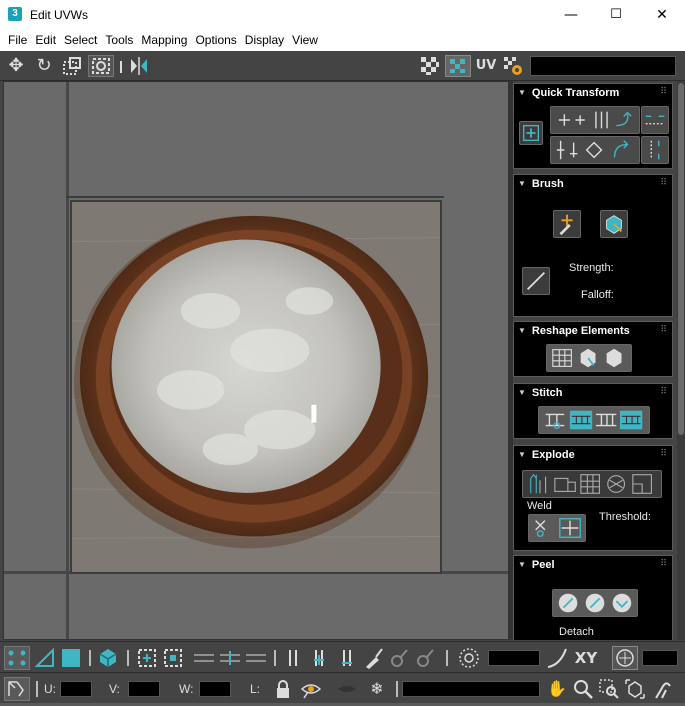 The image size is (685, 706). I want to click on limit-value, so click(660, 658).